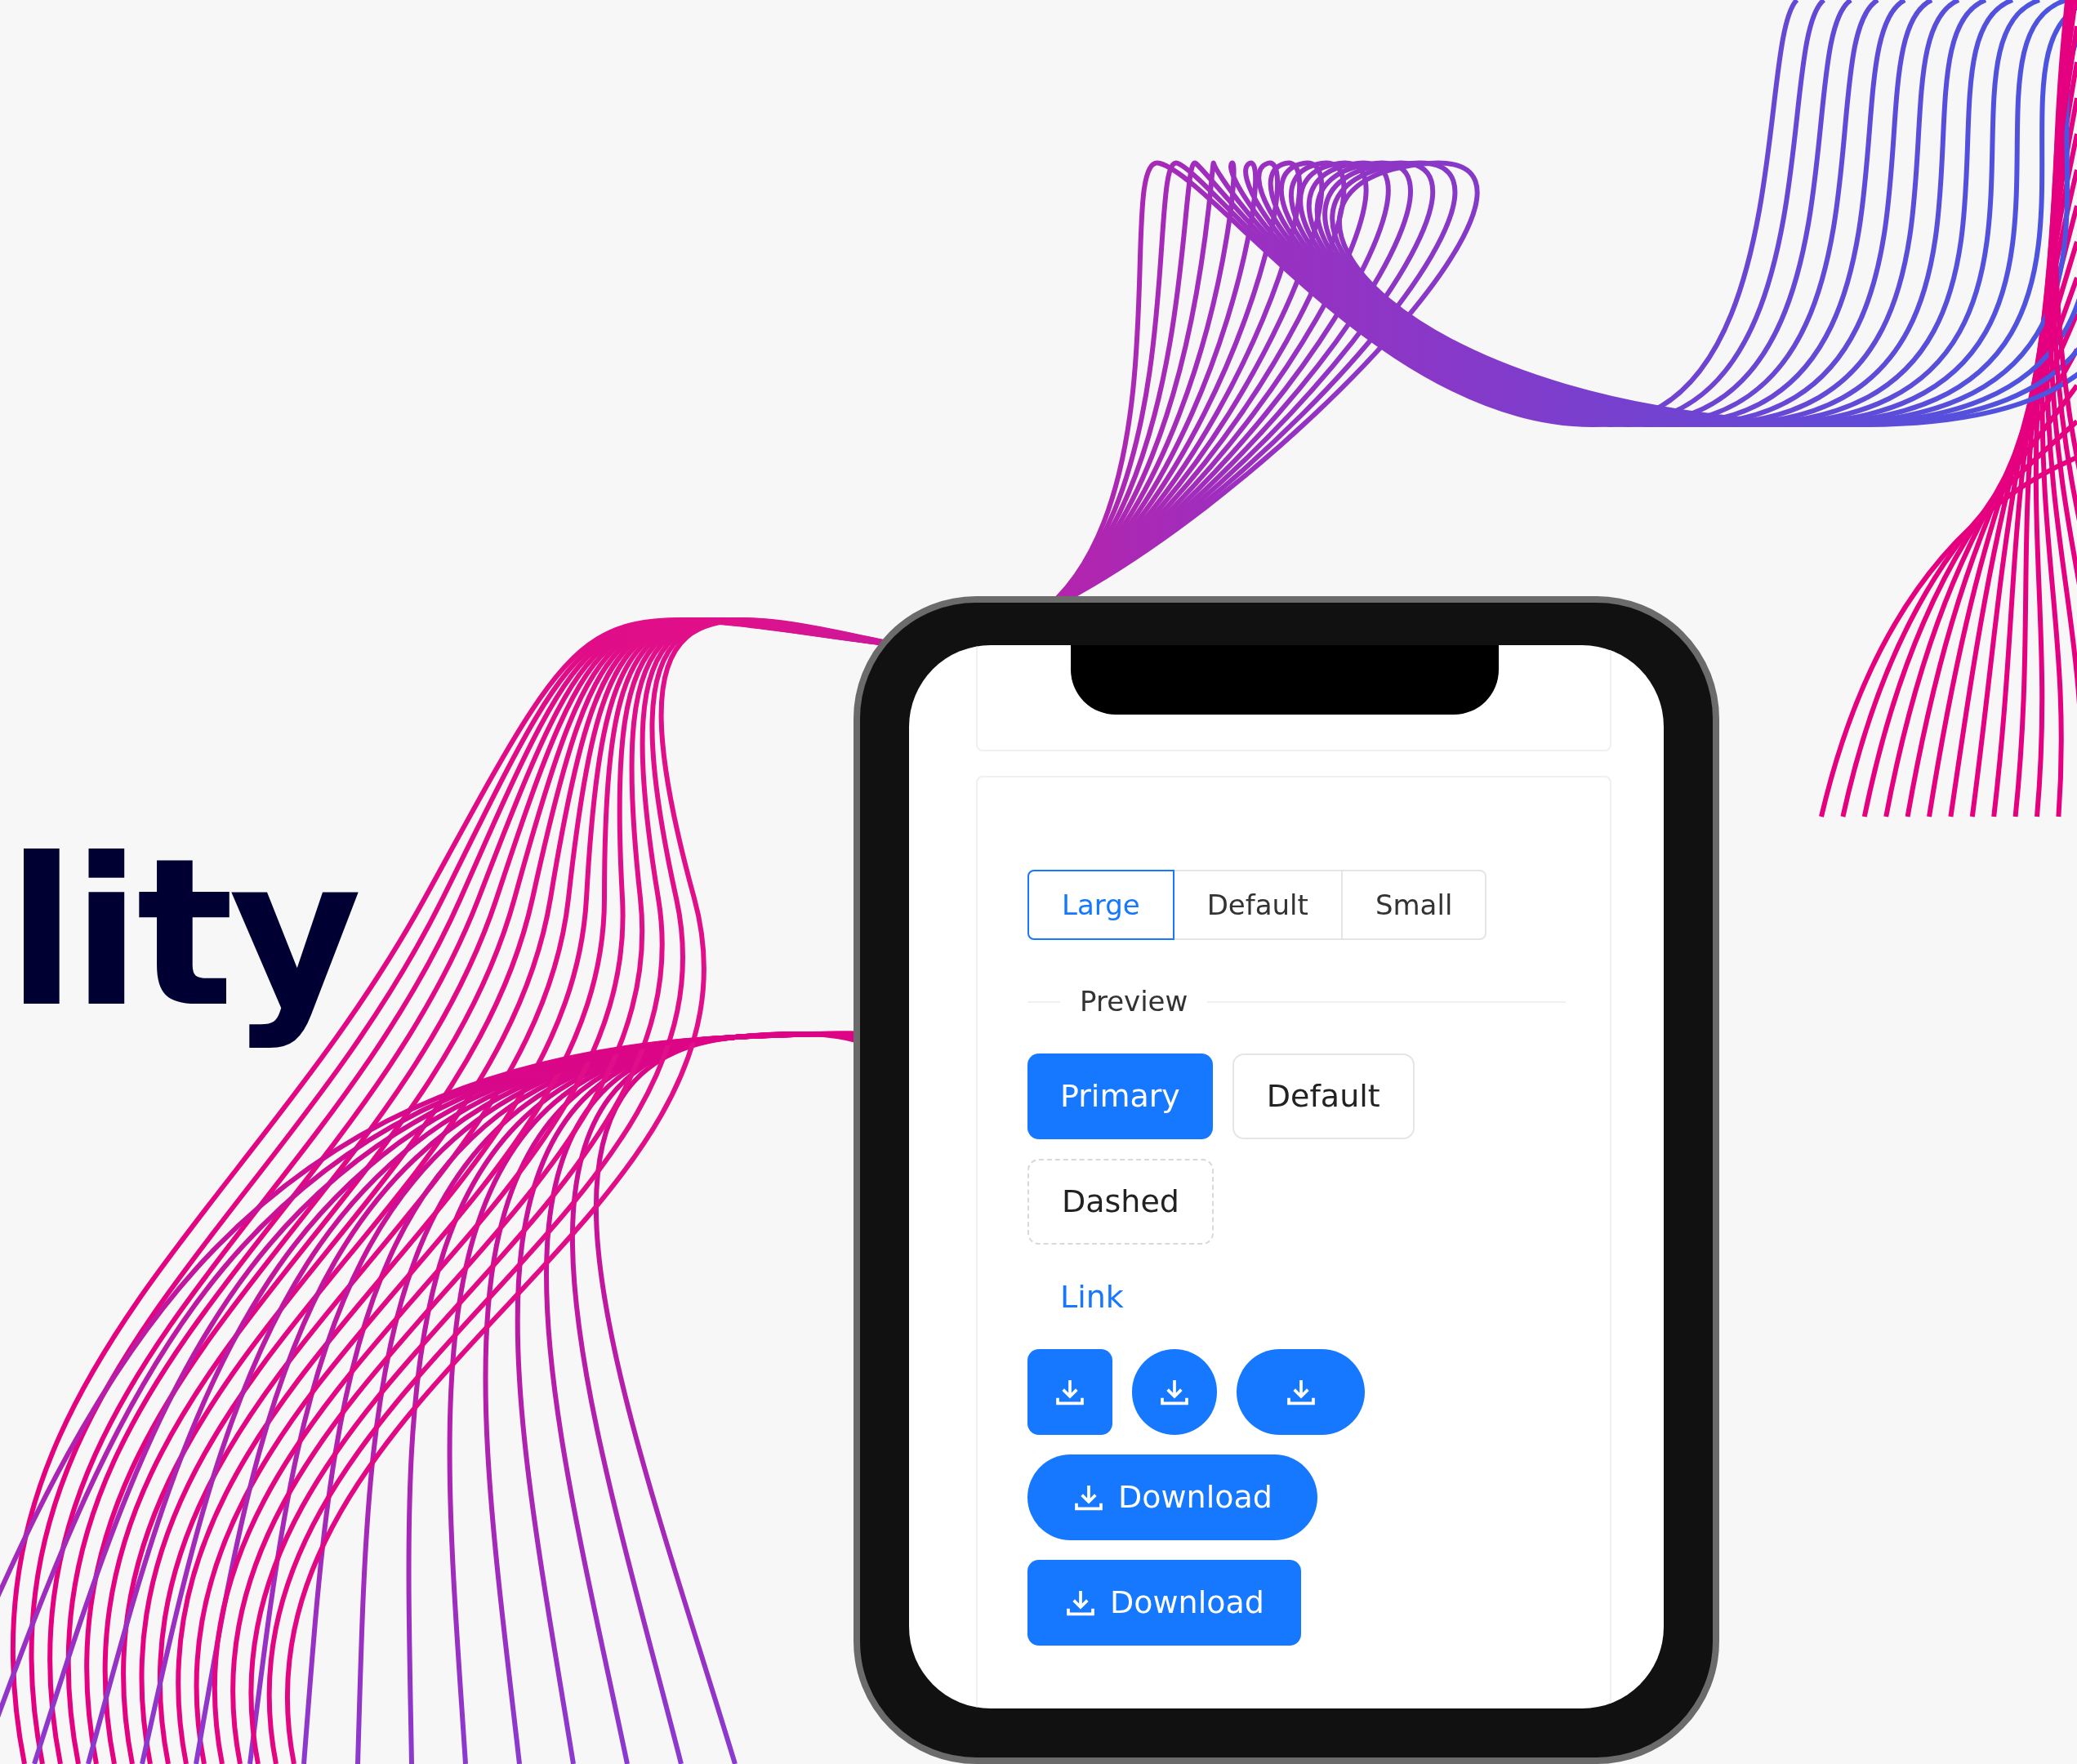  What do you see at coordinates (1413, 905) in the screenshot?
I see `size-tab: Small` at bounding box center [1413, 905].